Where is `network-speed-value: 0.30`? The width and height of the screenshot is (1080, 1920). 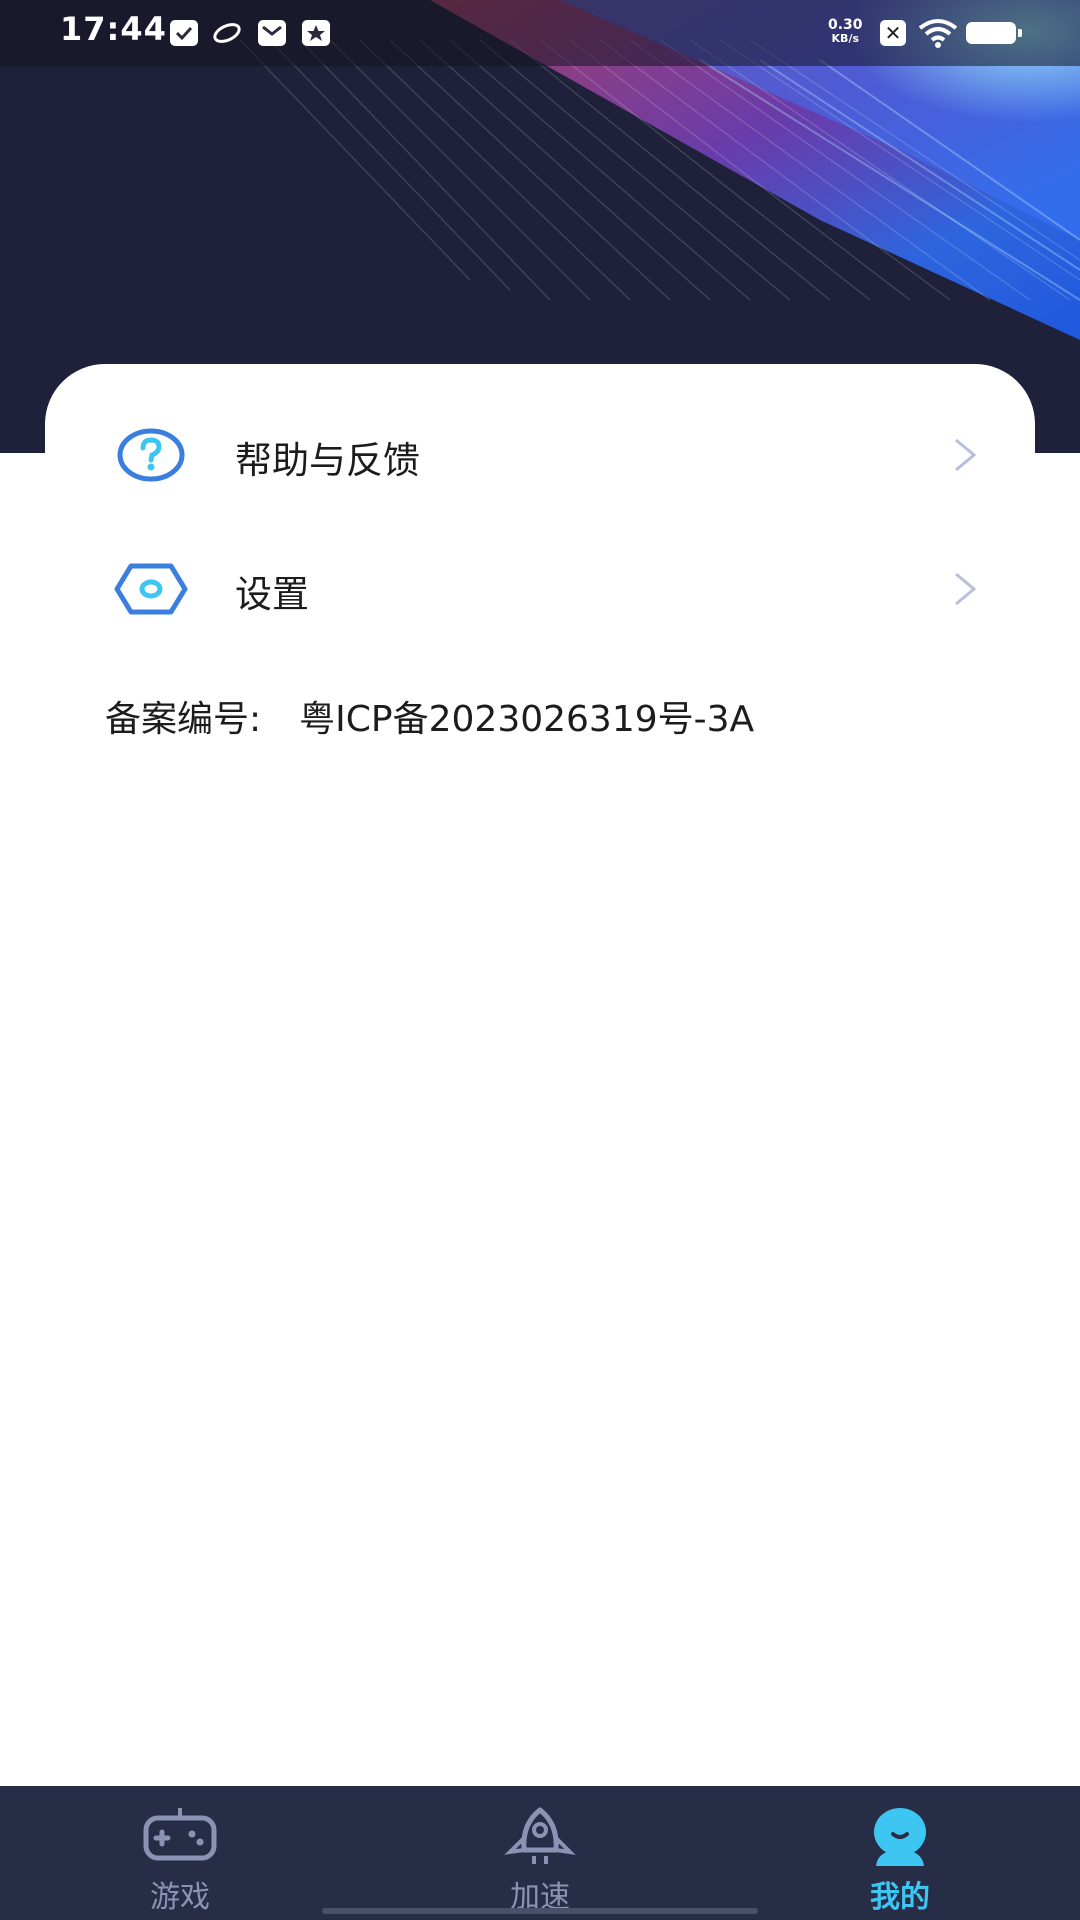
network-speed-value: 0.30 is located at coordinates (845, 25).